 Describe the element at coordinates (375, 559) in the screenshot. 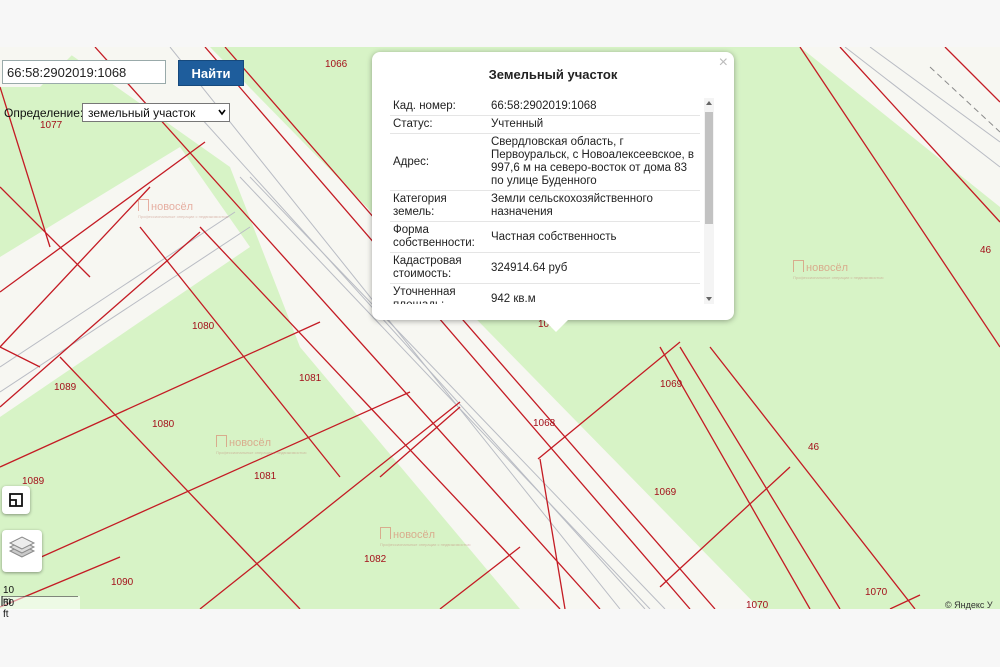

I see `plot-label: 1082` at that location.